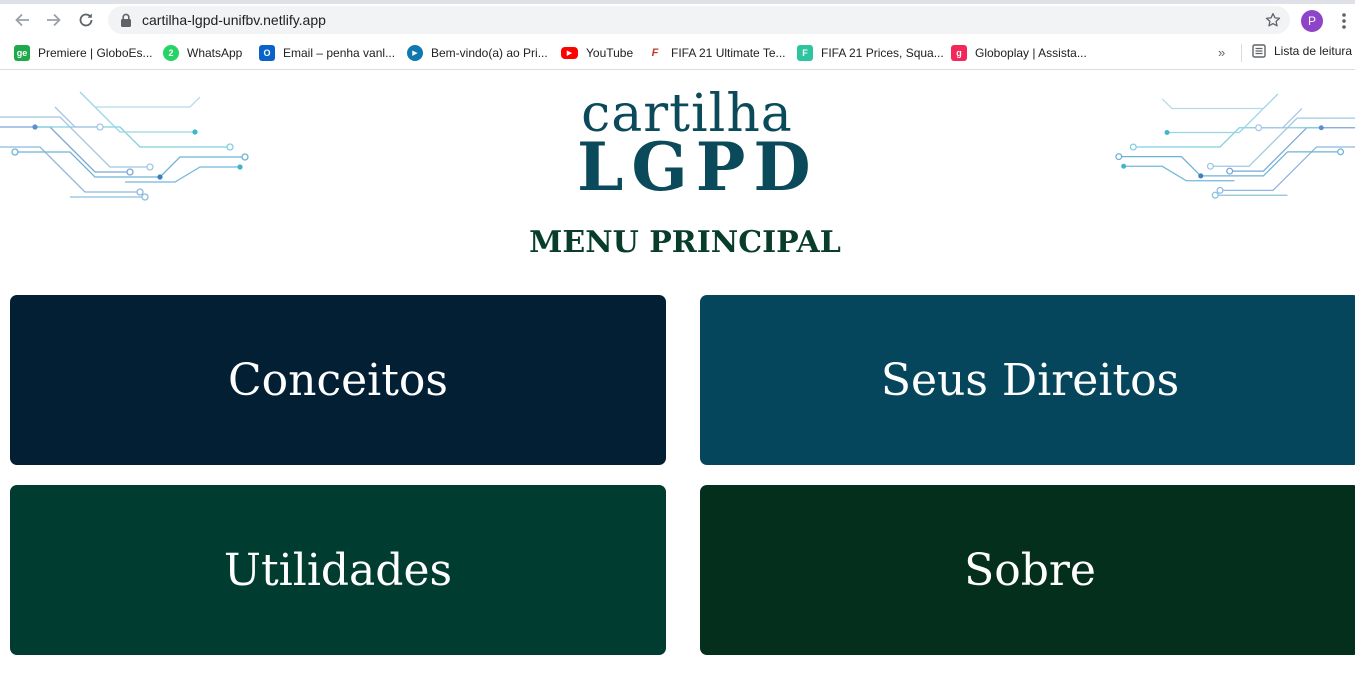 The height and width of the screenshot is (690, 1355). I want to click on menu-tile-label: Sobre, so click(1030, 570).